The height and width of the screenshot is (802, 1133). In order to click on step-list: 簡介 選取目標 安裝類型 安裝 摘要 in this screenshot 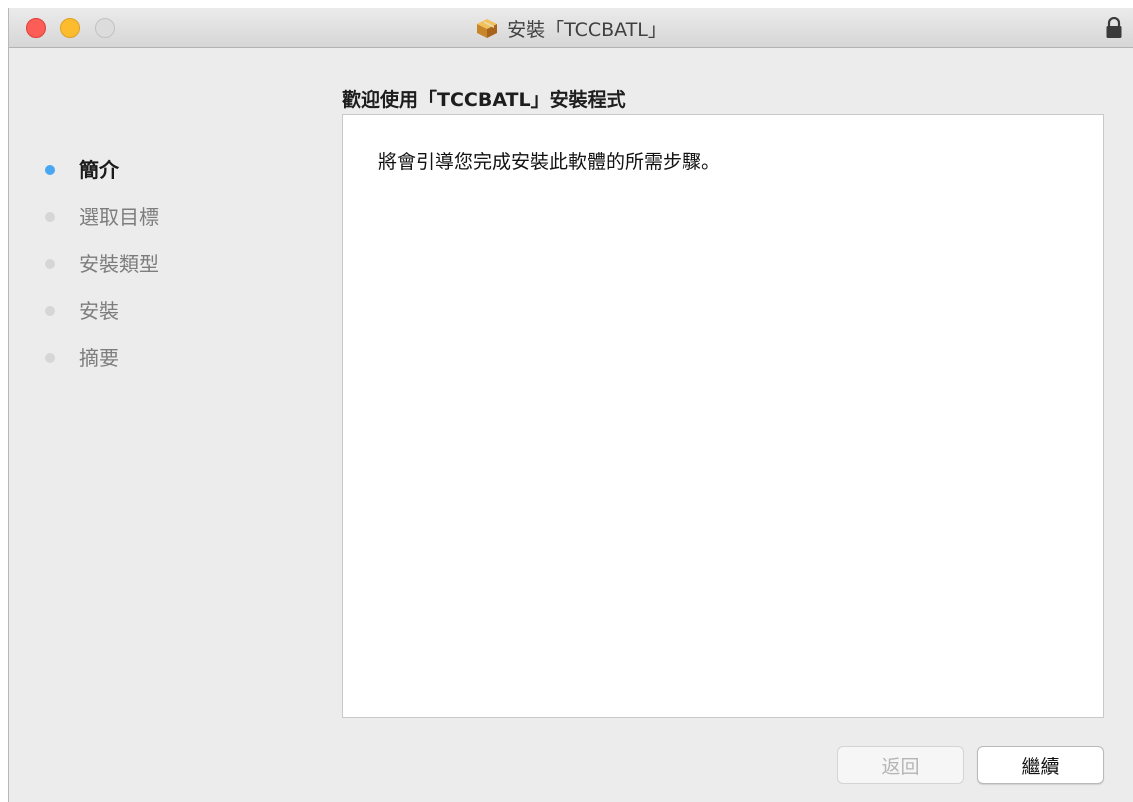, I will do `click(102, 273)`.